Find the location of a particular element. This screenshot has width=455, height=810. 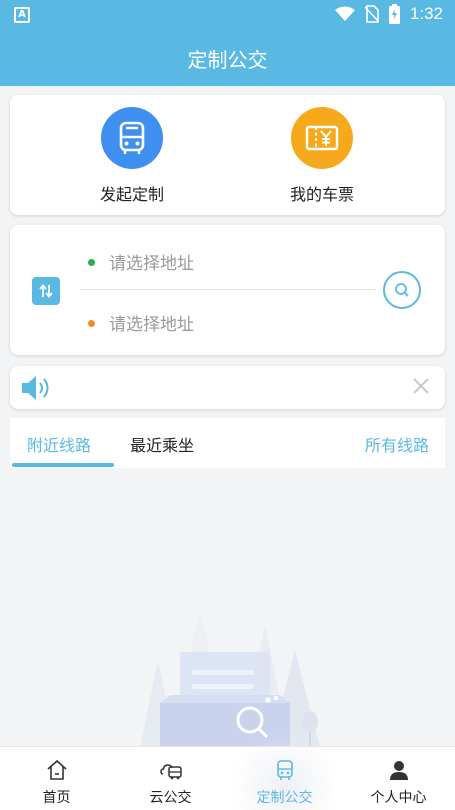

custom-bus-icon is located at coordinates (285, 770).